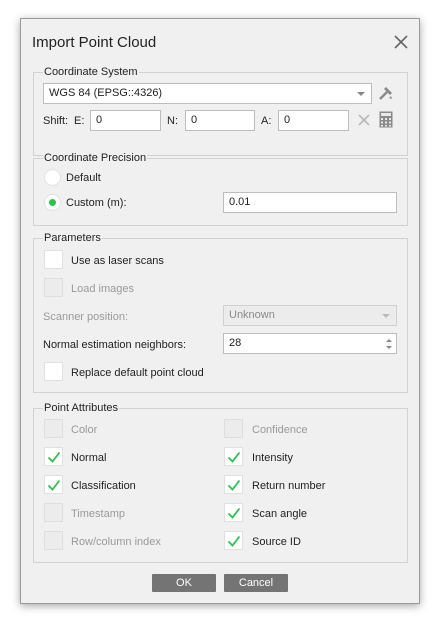  I want to click on scanner-position-select: Unknown, so click(310, 315).